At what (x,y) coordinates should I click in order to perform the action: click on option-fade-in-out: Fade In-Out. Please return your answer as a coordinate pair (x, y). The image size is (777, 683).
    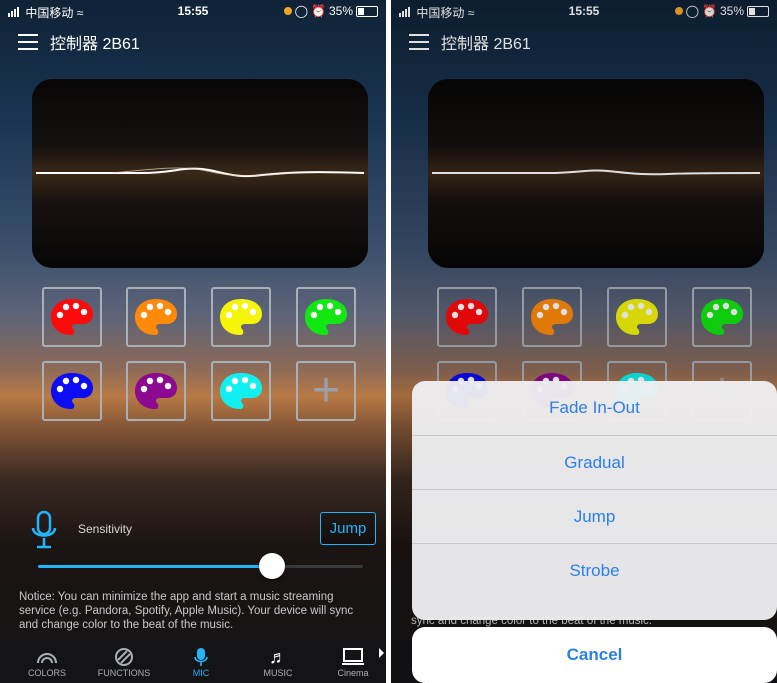
    Looking at the image, I should click on (594, 408).